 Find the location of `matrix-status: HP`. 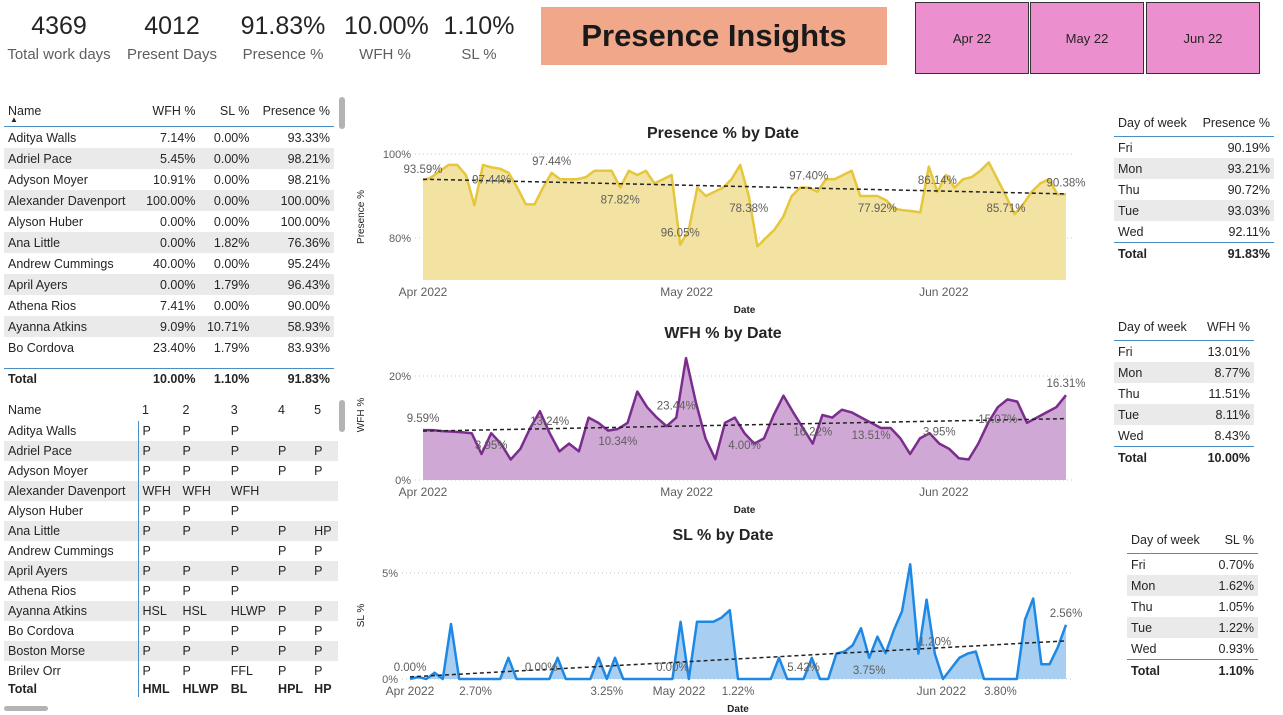

matrix-status: HP is located at coordinates (323, 689).